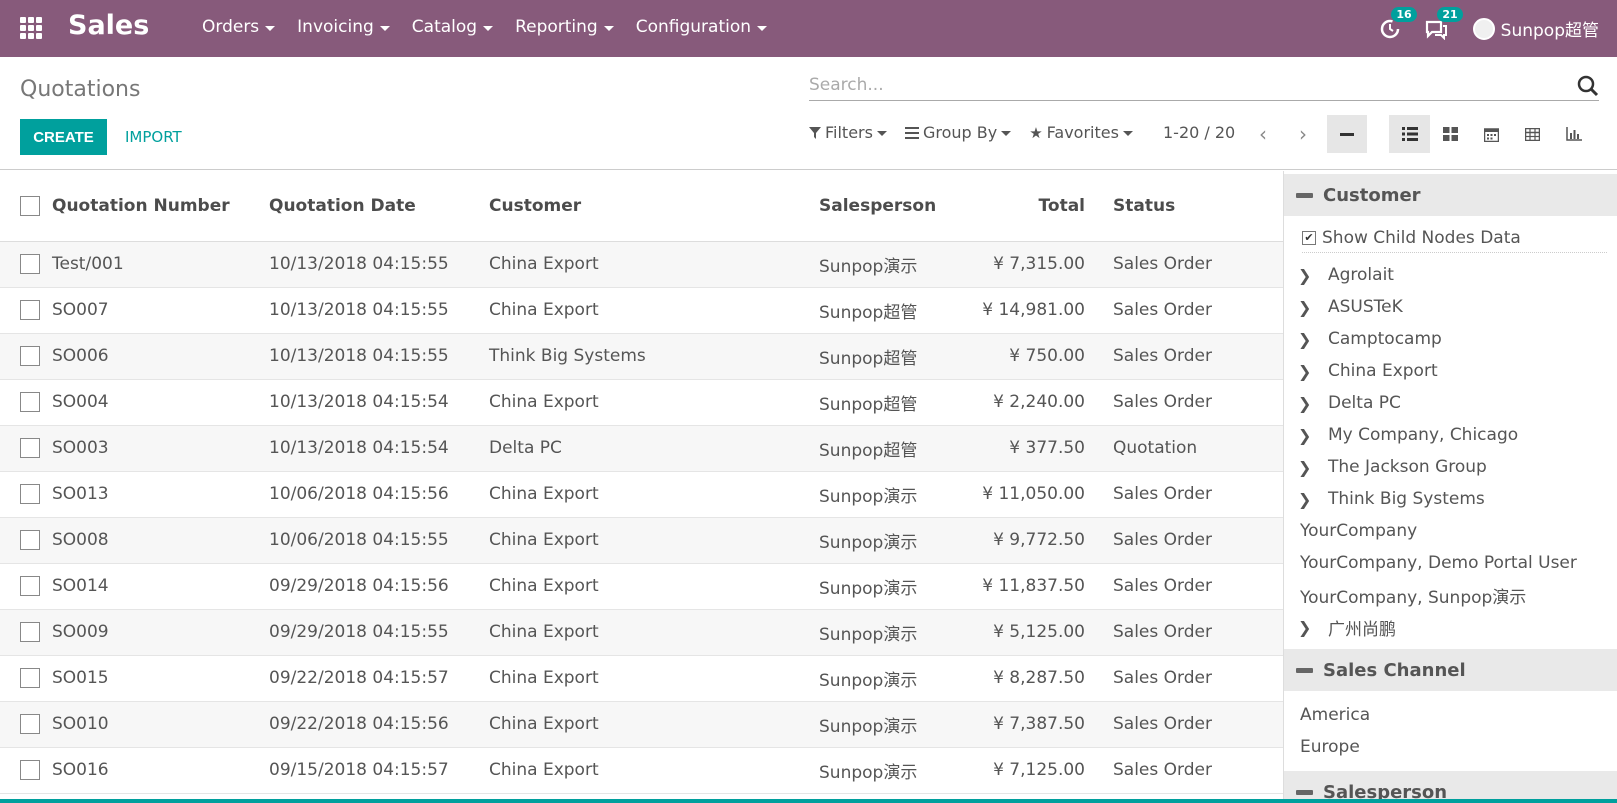  I want to click on customer-item: ❯ My Company, Chicago, so click(1450, 435).